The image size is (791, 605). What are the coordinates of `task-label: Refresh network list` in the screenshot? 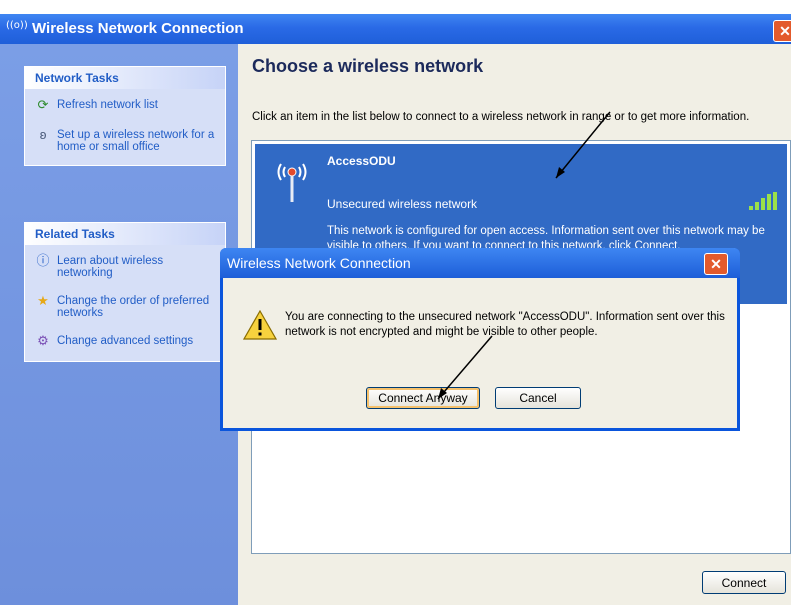 It's located at (107, 105).